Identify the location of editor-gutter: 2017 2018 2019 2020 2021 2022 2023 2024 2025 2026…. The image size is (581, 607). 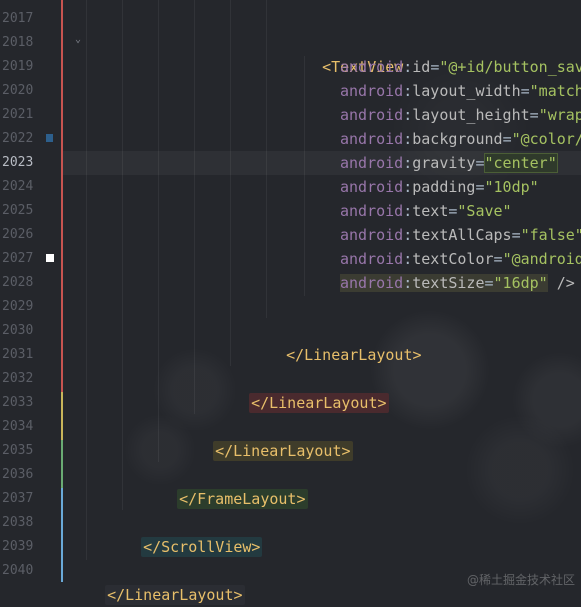
(31, 296).